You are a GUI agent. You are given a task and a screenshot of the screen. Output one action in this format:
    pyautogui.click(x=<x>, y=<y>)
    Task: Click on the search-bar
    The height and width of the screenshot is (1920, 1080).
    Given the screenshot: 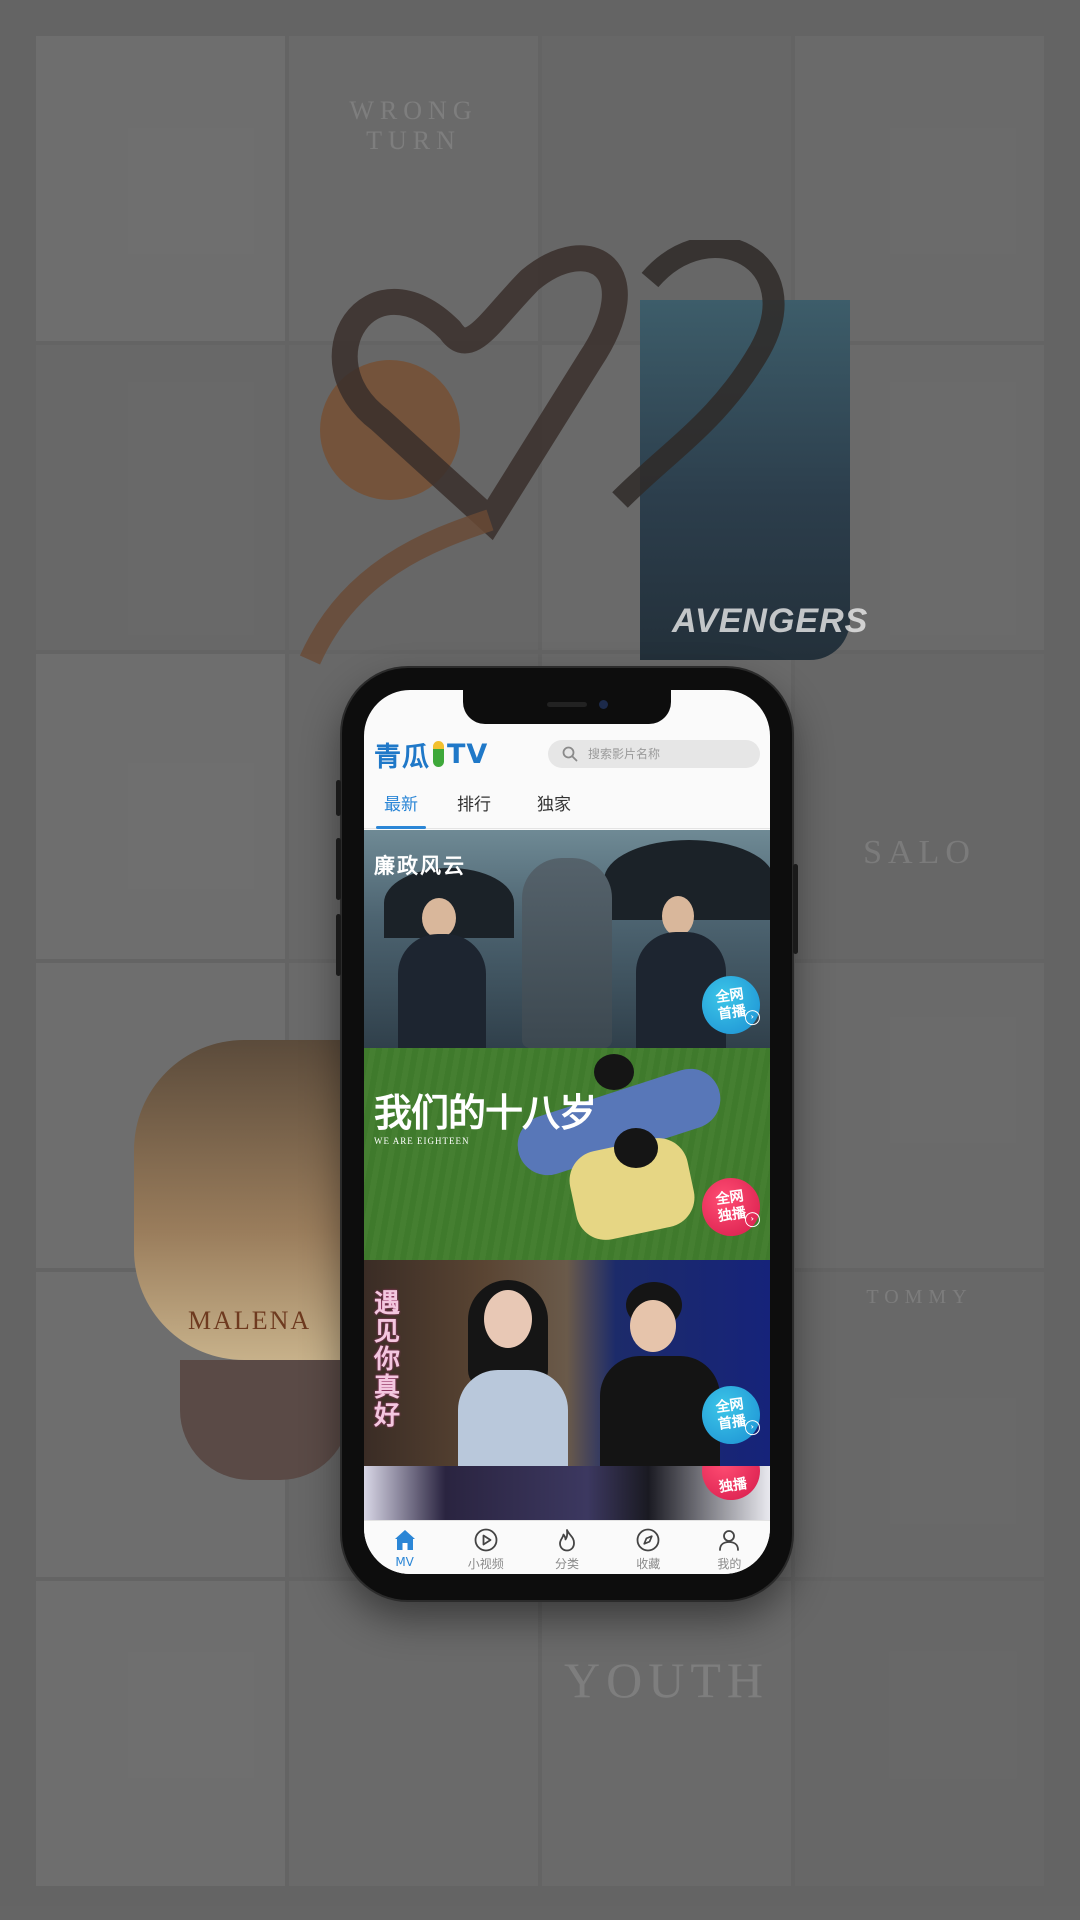 What is the action you would take?
    pyautogui.click(x=654, y=754)
    